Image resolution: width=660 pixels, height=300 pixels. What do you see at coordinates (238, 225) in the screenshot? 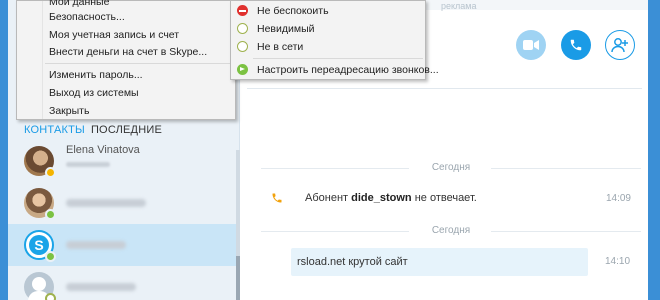
I see `contact-list-scrollbar` at bounding box center [238, 225].